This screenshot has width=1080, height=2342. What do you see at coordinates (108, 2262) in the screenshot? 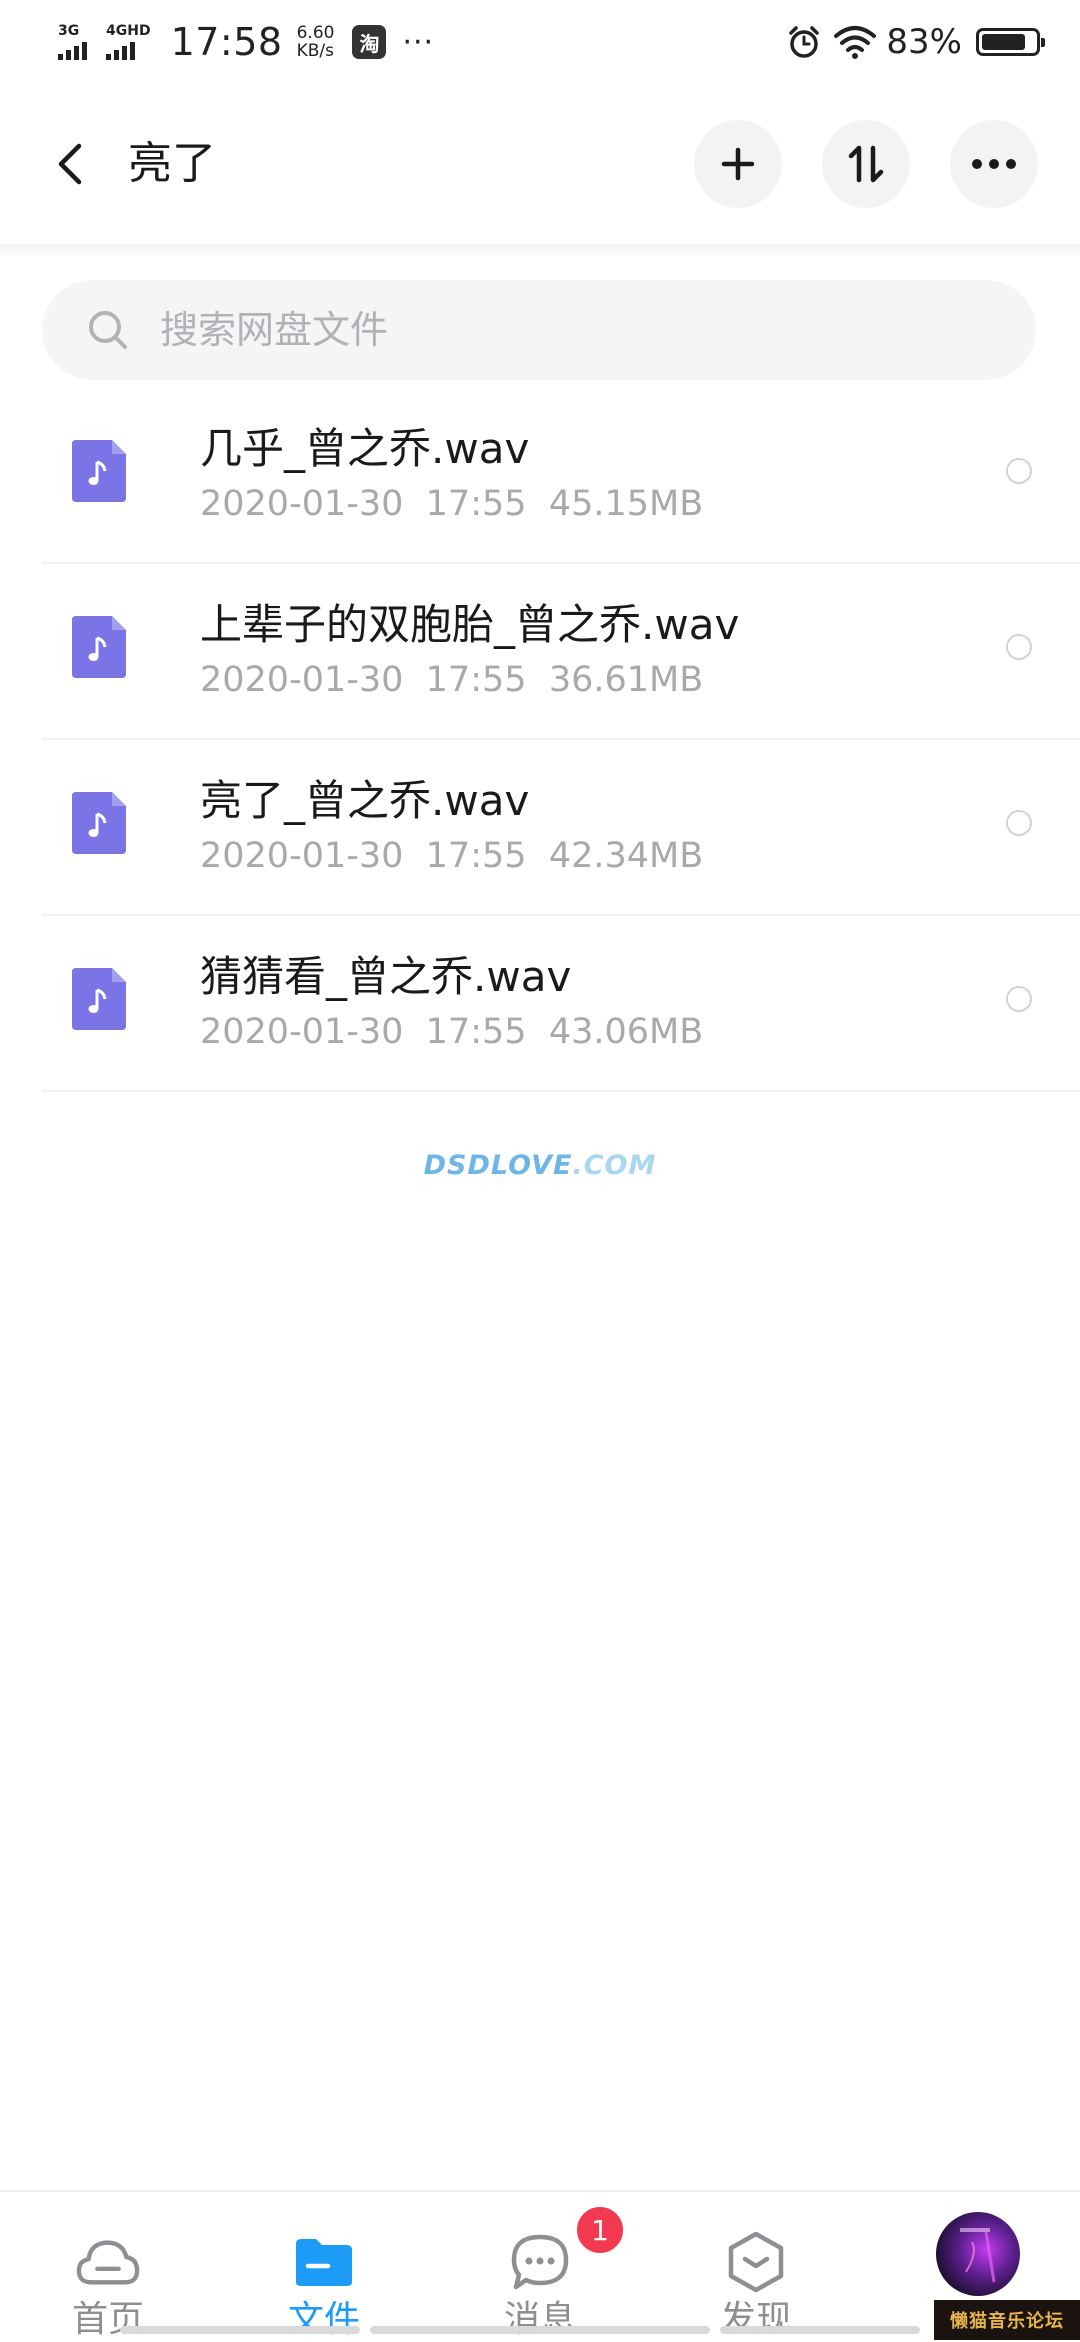
I see `cloud-icon` at bounding box center [108, 2262].